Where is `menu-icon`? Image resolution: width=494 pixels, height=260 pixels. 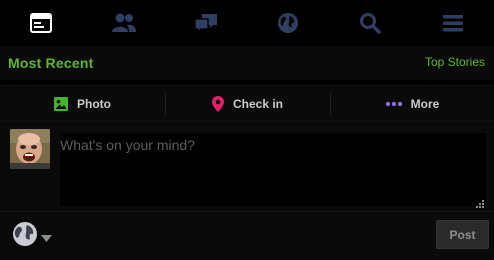 menu-icon is located at coordinates (453, 23).